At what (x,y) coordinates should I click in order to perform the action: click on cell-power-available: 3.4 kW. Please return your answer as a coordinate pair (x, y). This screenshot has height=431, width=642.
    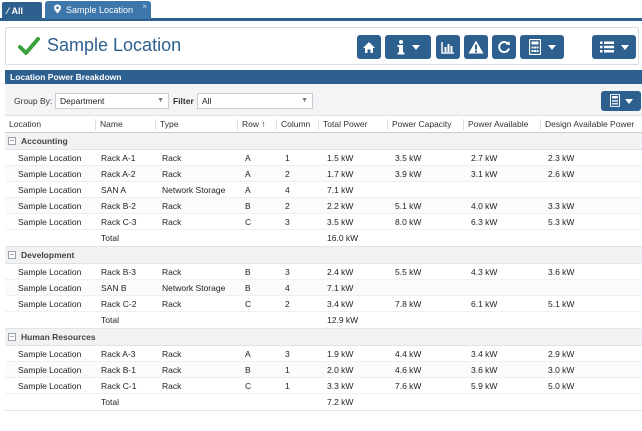
    Looking at the image, I should click on (484, 354).